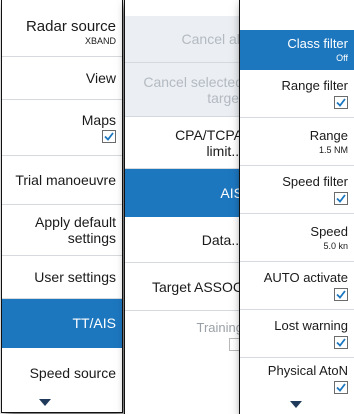 The width and height of the screenshot is (354, 414). I want to click on menu-item-speed-source: Speed source, so click(62, 373).